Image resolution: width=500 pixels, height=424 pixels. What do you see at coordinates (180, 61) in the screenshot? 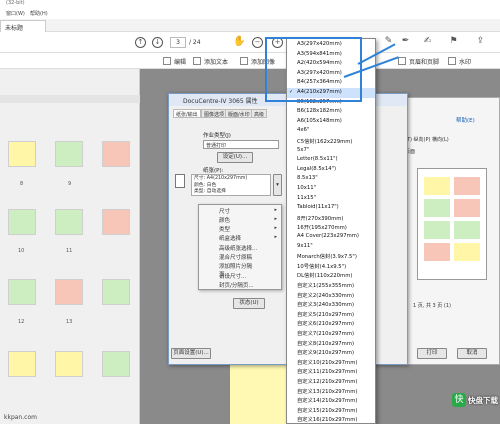
I see `edit-button: 编辑` at bounding box center [180, 61].